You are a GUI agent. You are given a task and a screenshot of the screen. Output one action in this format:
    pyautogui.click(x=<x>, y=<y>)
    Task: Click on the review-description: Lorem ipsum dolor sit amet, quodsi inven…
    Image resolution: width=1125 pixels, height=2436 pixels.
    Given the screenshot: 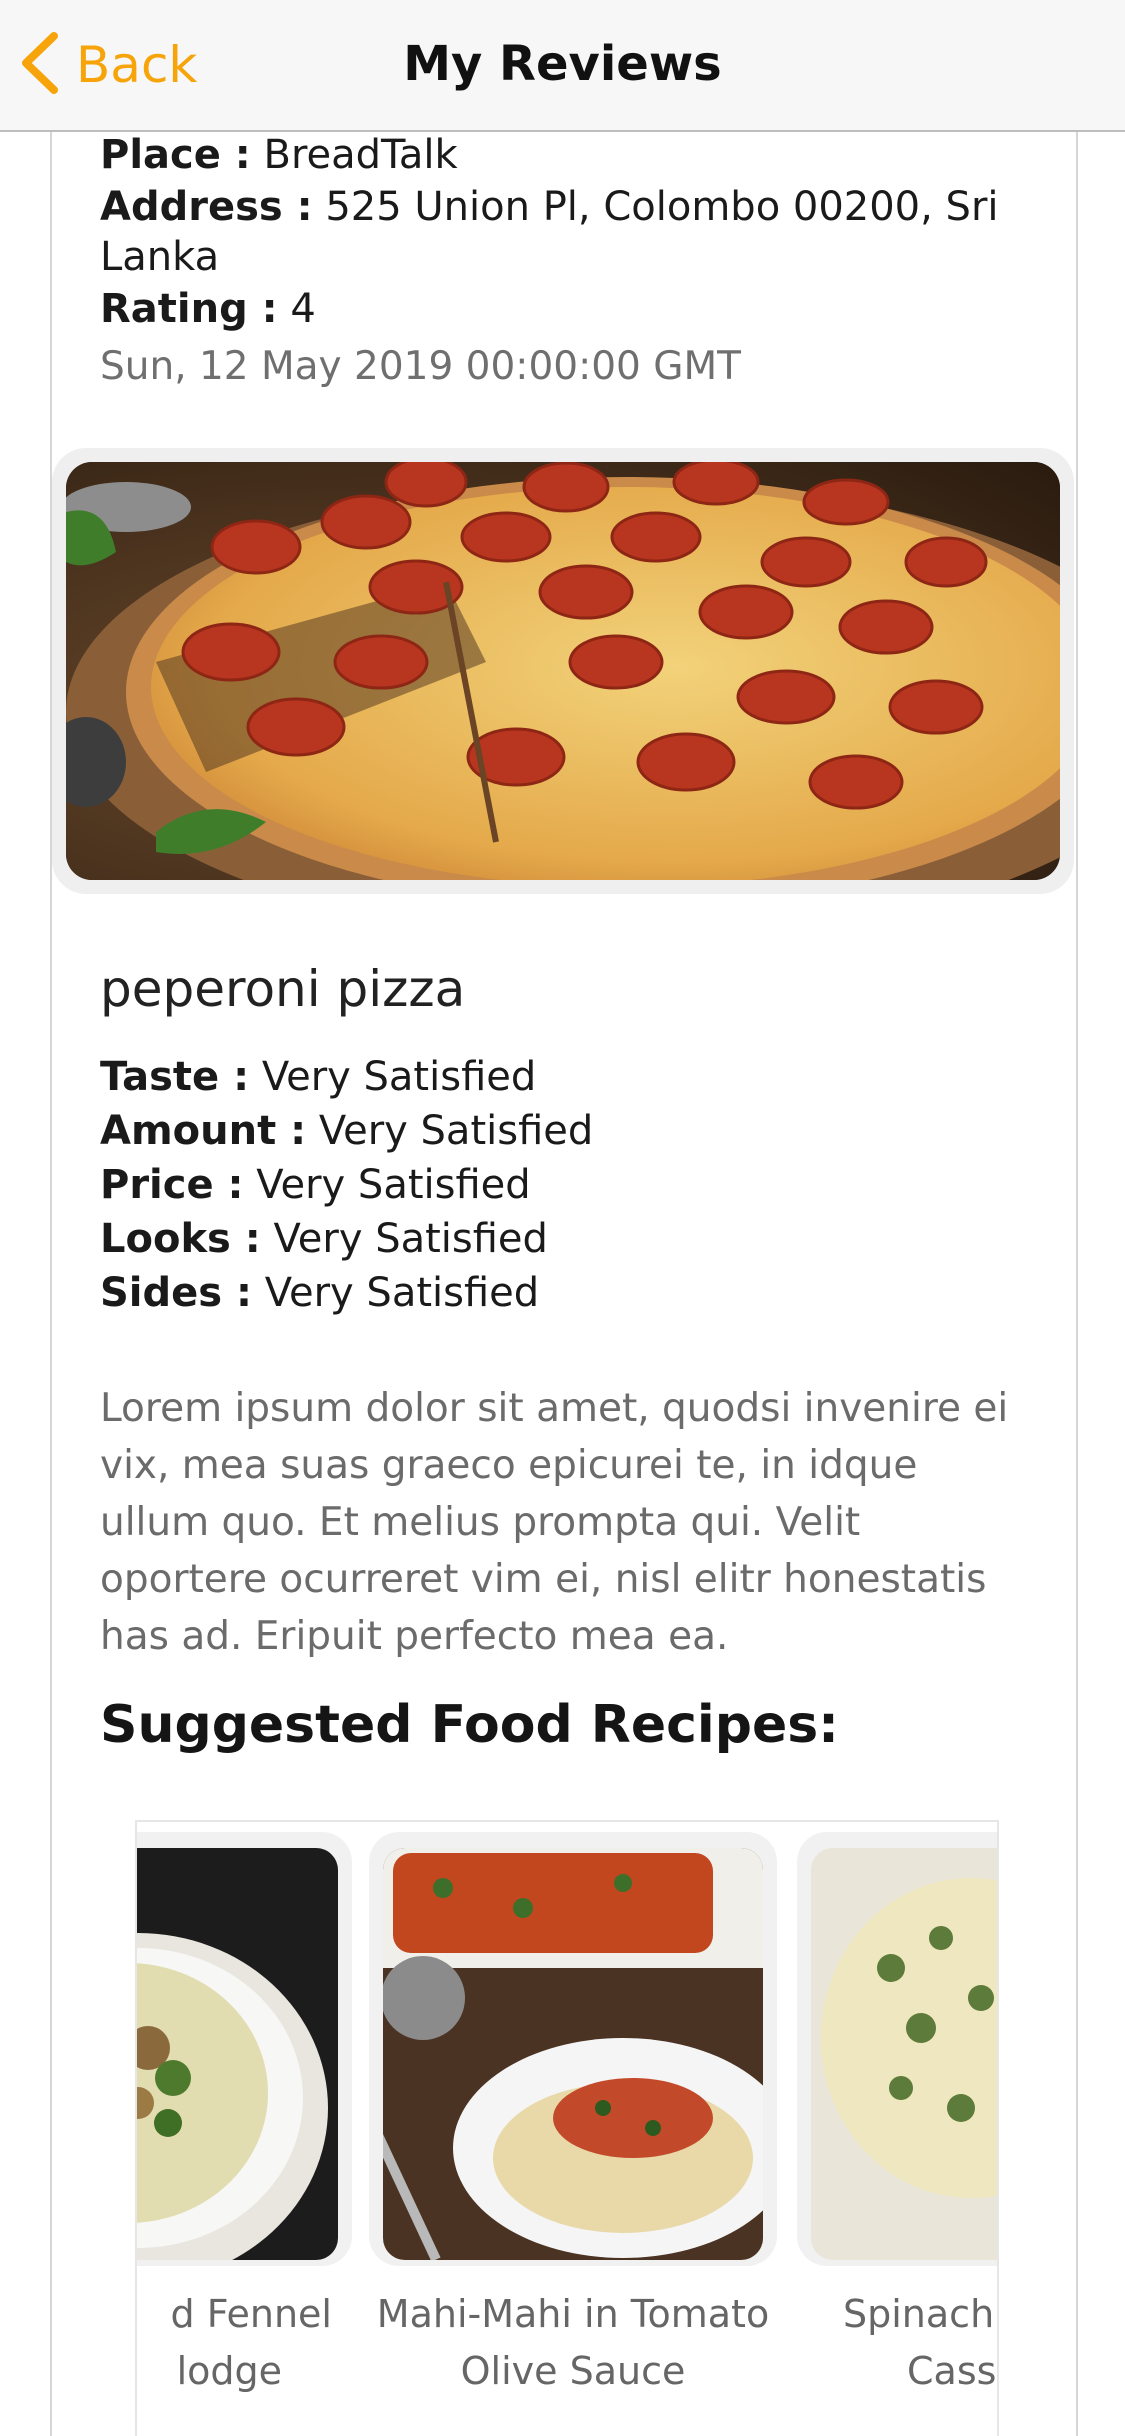 What is the action you would take?
    pyautogui.click(x=554, y=1522)
    